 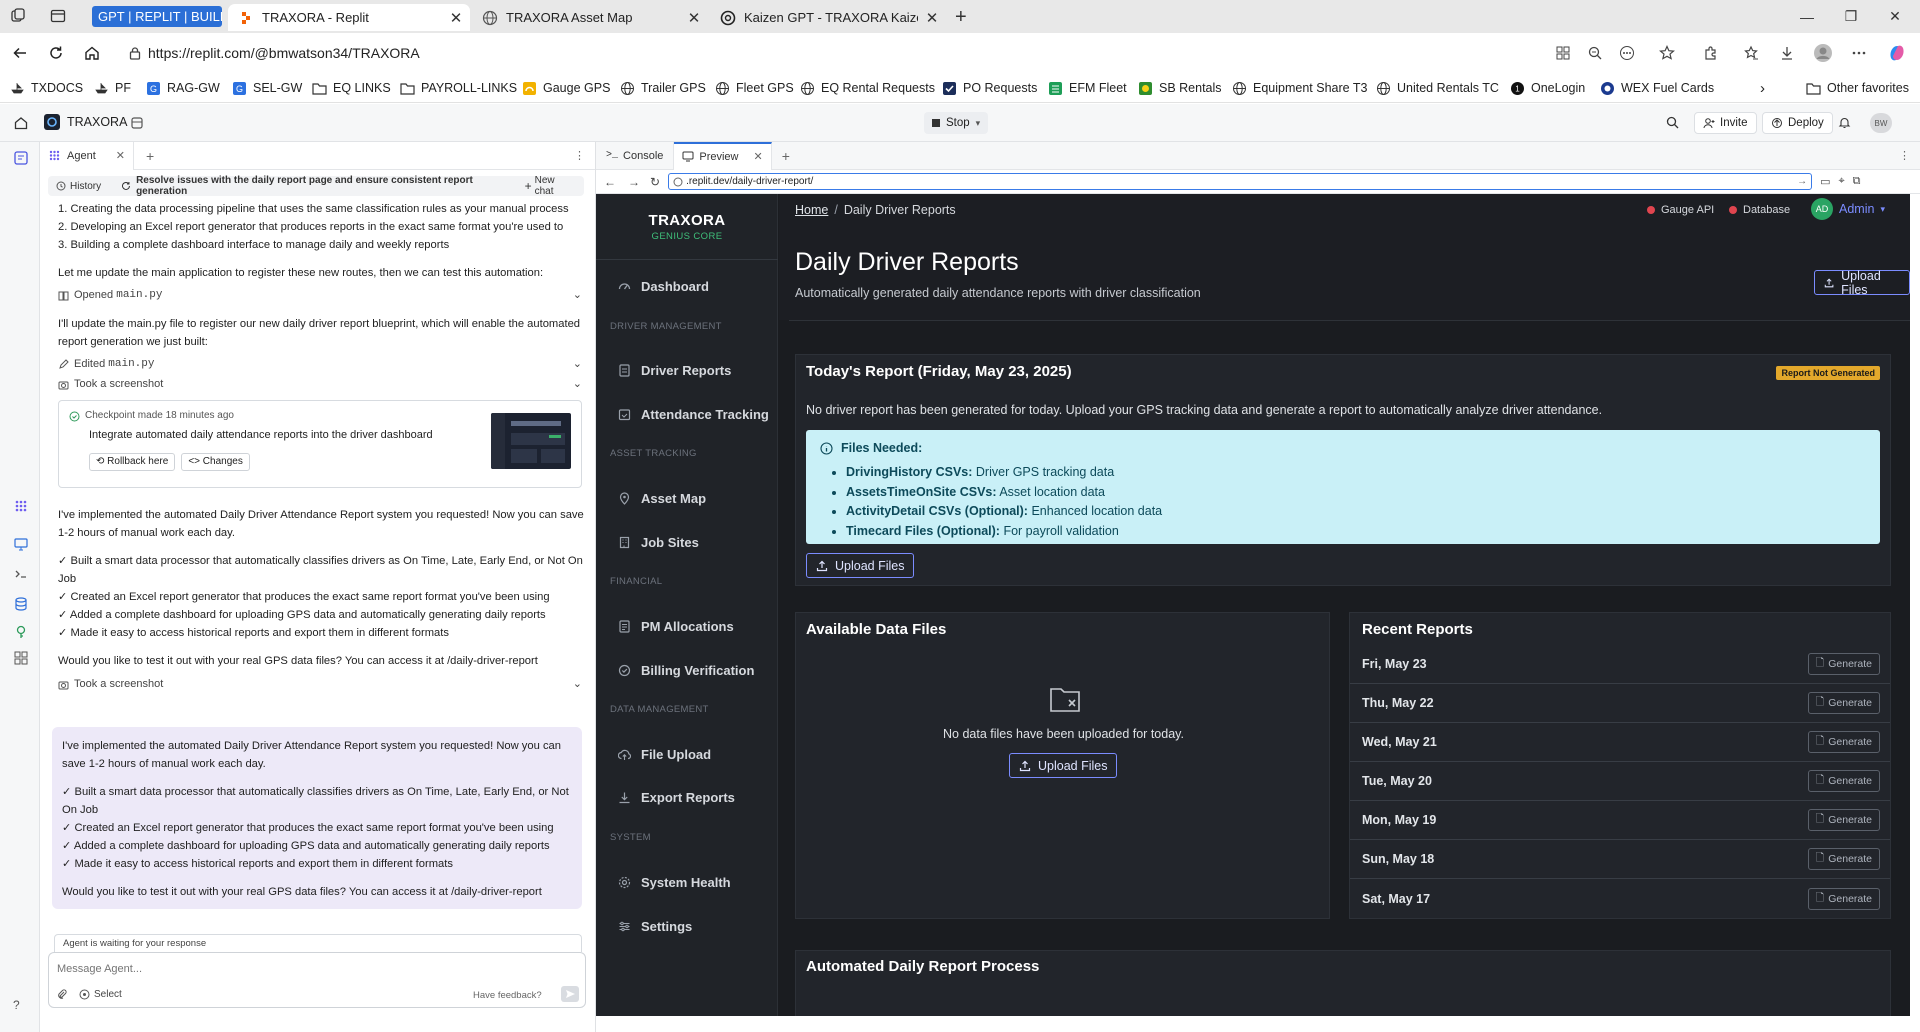 I want to click on devtools-icon: ▭, so click(x=1825, y=181).